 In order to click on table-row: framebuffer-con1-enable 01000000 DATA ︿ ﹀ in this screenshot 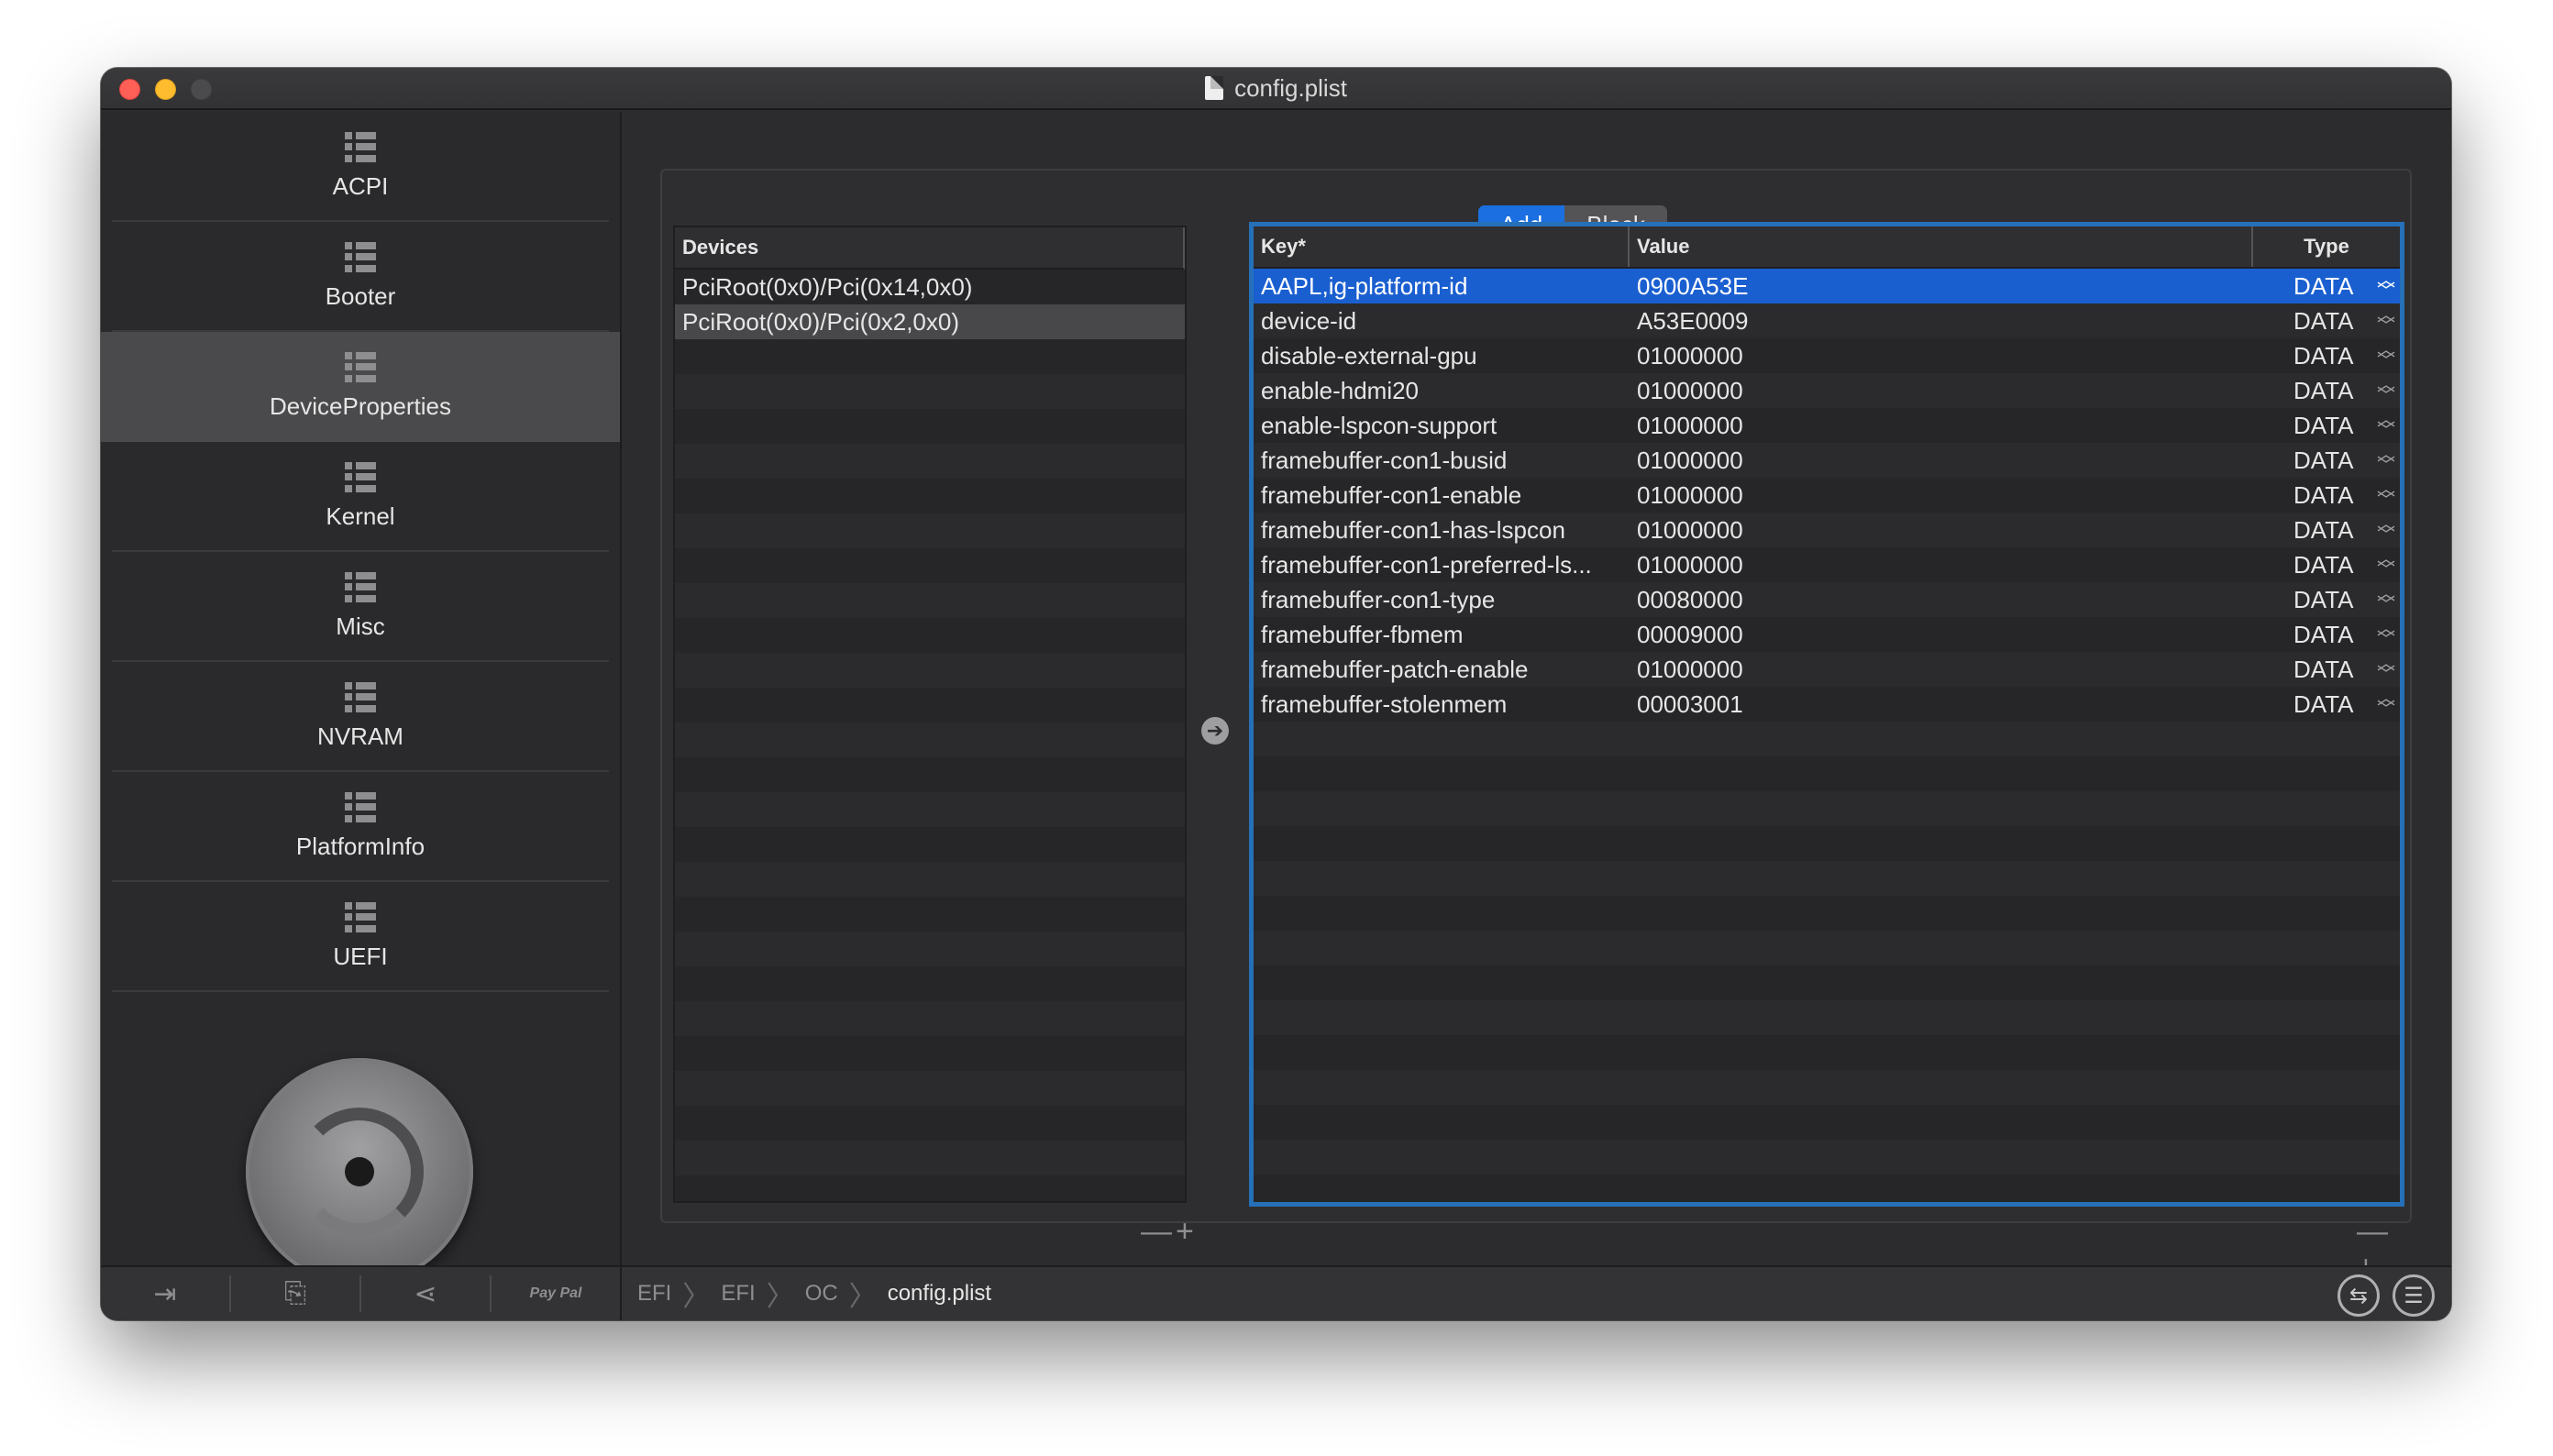, I will do `click(1827, 495)`.